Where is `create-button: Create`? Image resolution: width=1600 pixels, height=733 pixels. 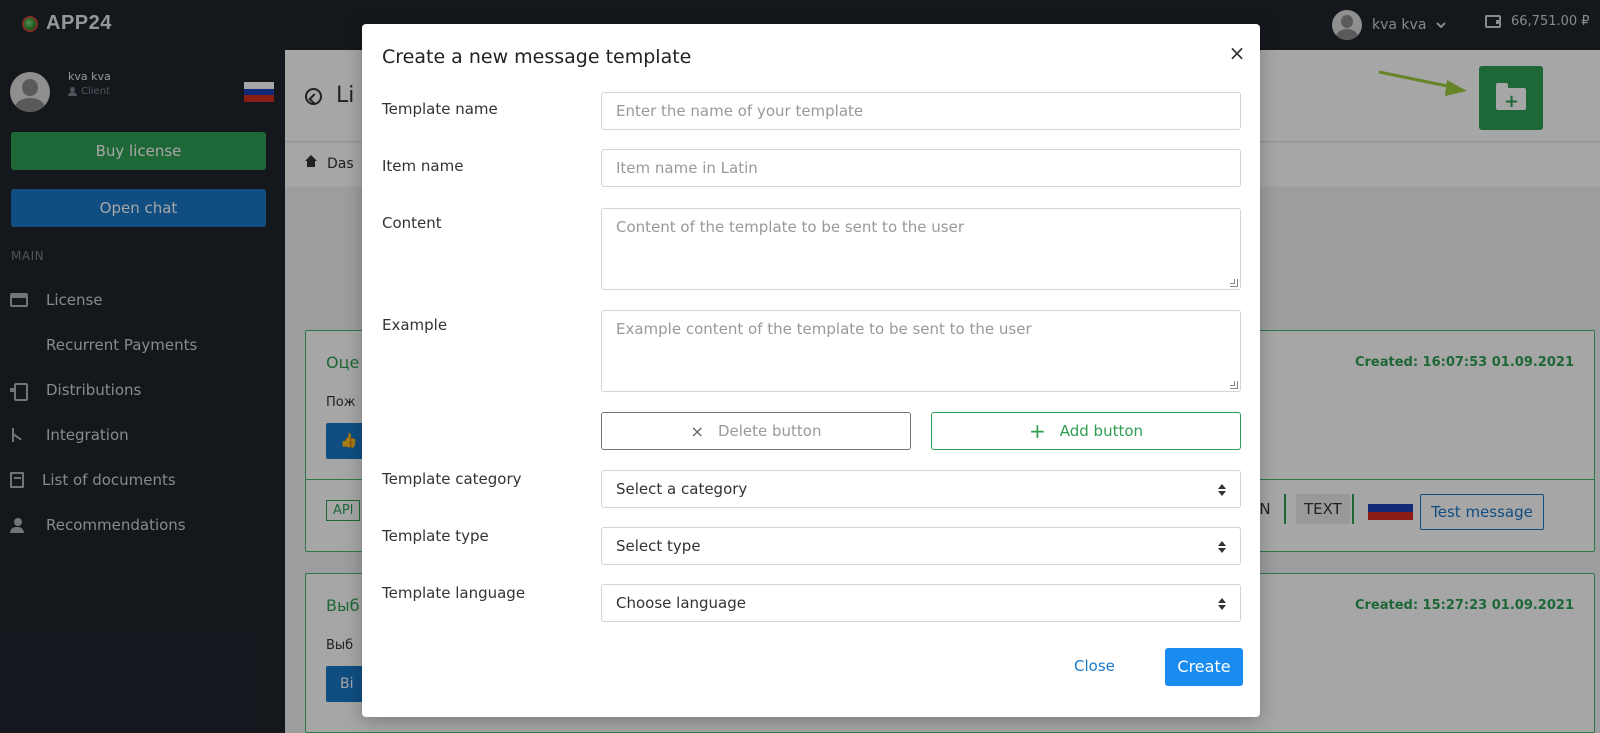 create-button: Create is located at coordinates (1204, 667).